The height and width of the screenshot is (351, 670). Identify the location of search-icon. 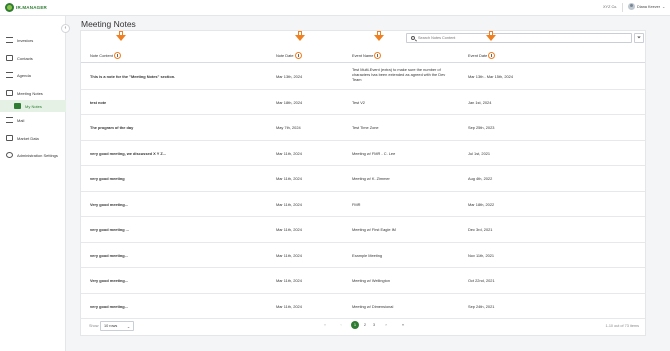
(413, 38).